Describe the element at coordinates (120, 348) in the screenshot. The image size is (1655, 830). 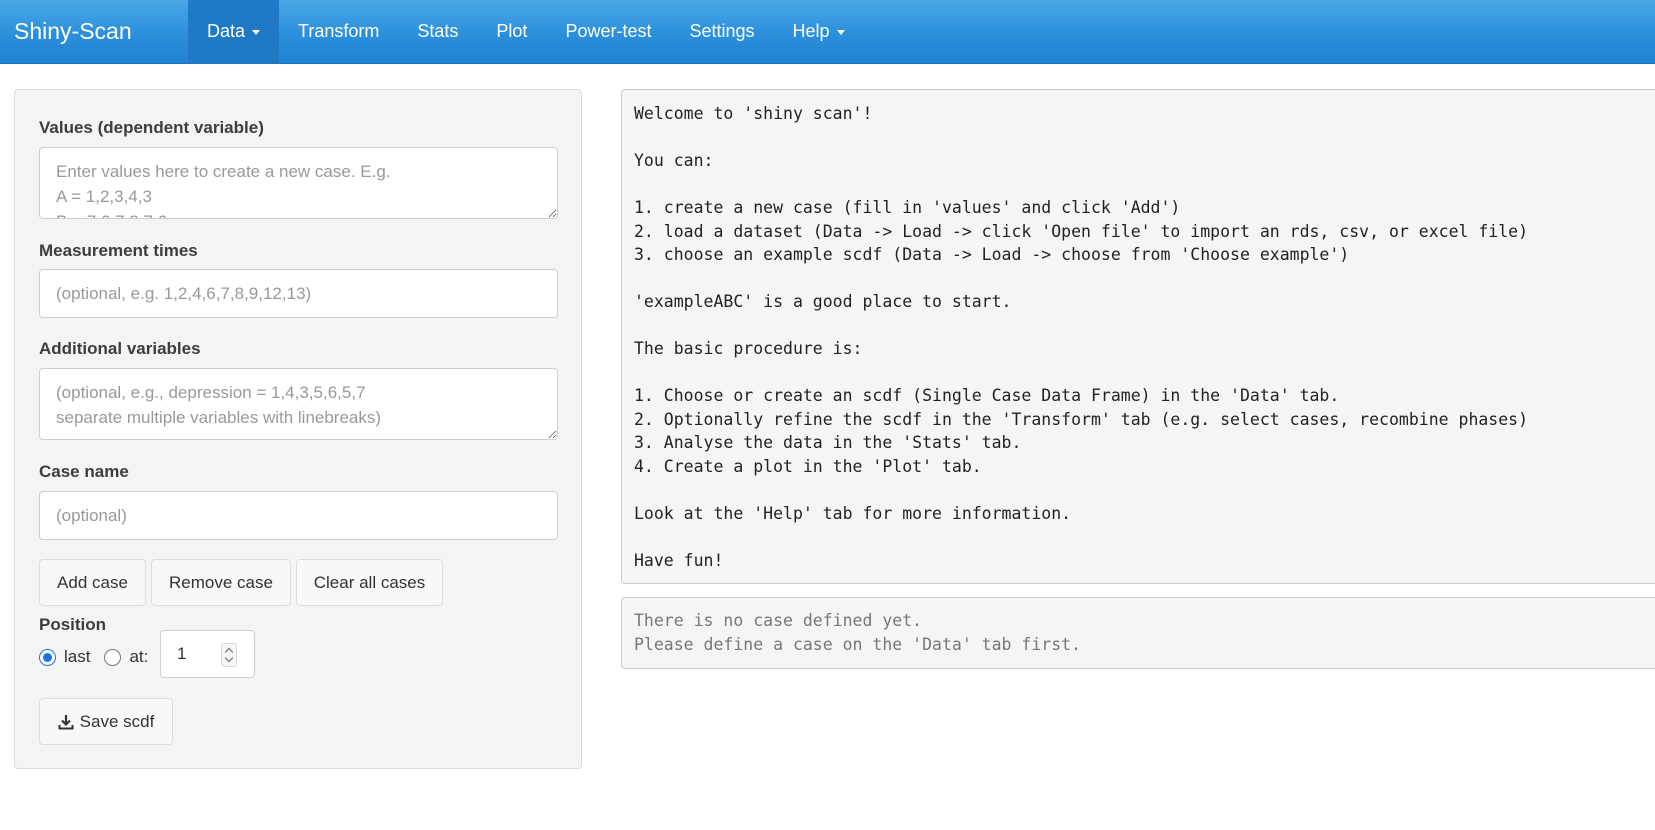
I see `additional-variables-label: Additional variables` at that location.